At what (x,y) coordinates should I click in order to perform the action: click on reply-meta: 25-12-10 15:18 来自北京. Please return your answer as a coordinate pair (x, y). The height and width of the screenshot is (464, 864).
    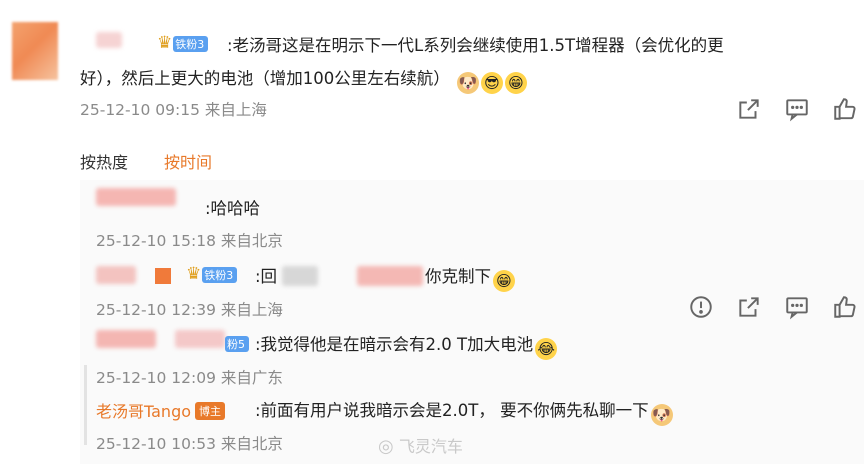
    Looking at the image, I should click on (189, 240).